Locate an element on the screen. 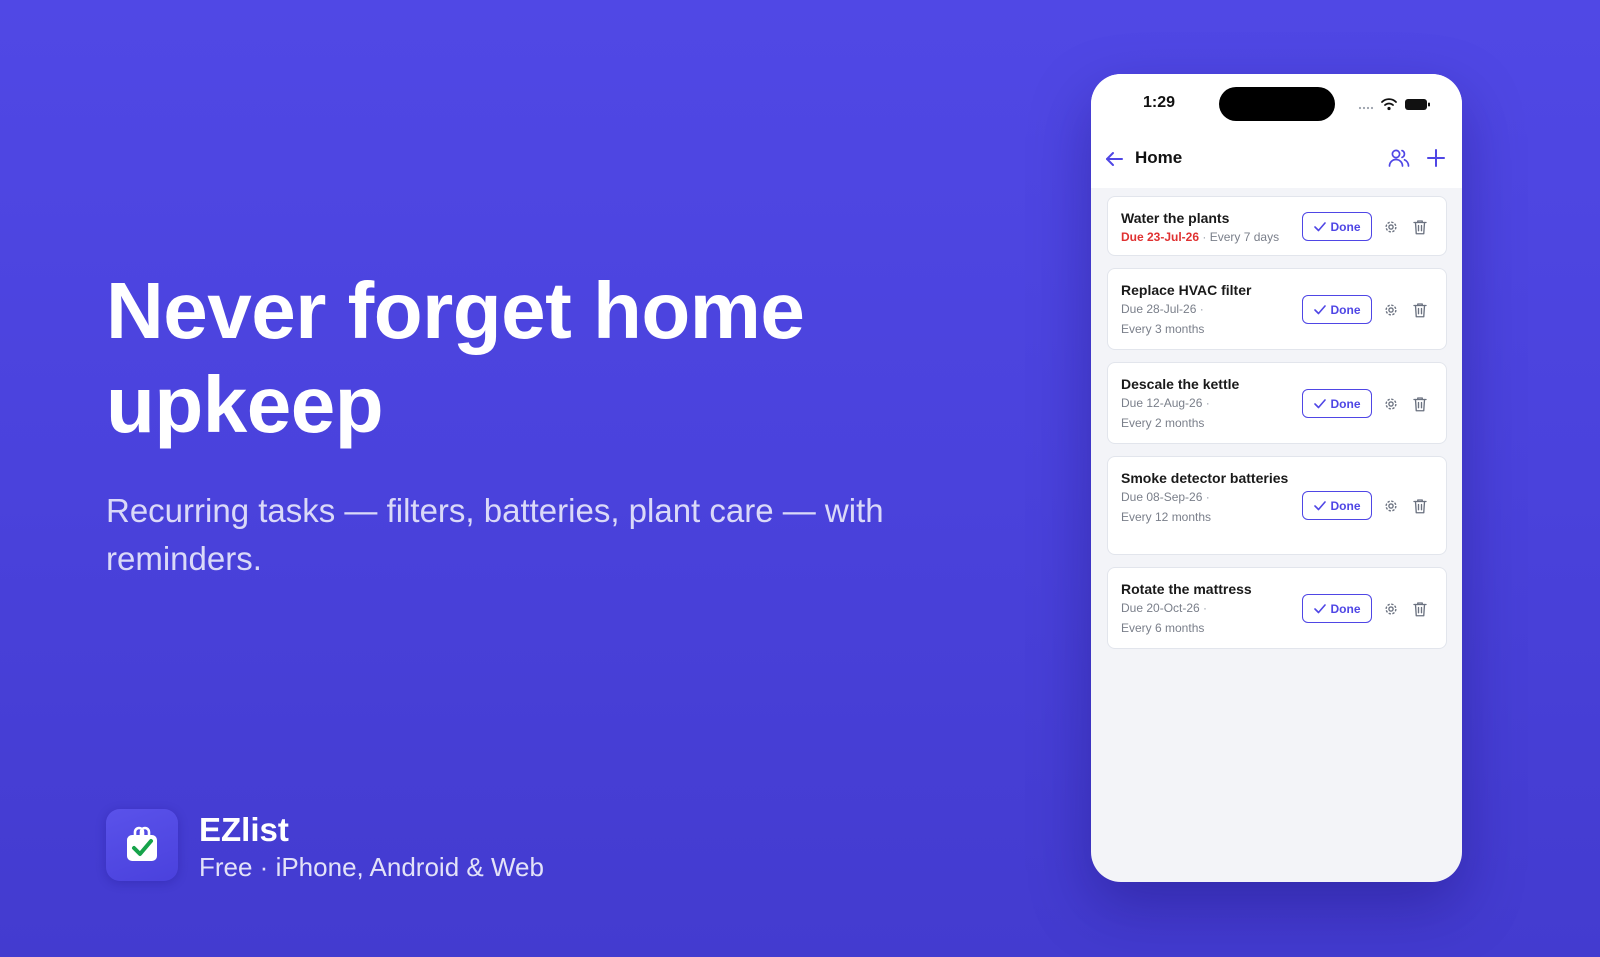 The height and width of the screenshot is (957, 1600). task-meta: Due 20-Oct-26 · is located at coordinates (1164, 608).